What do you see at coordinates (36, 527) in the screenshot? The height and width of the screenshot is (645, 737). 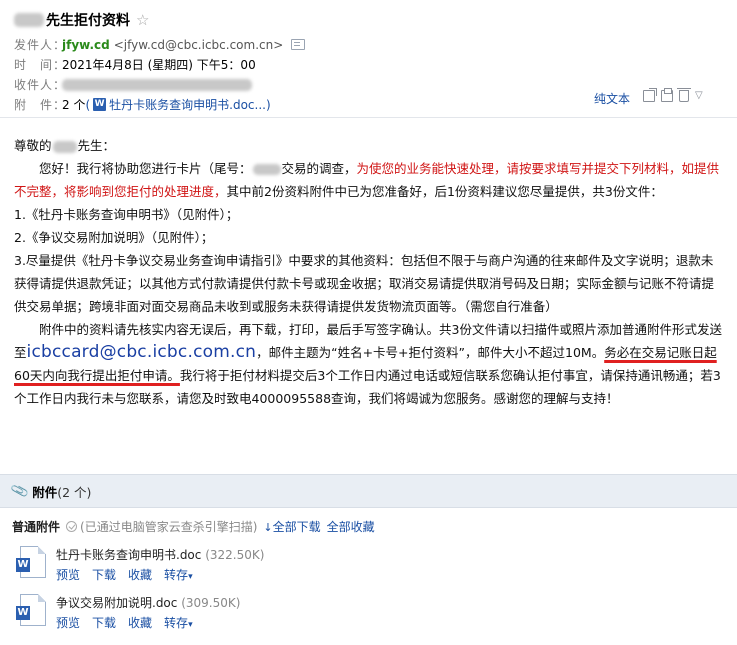 I see `normal-attachments-label: 普通附件` at bounding box center [36, 527].